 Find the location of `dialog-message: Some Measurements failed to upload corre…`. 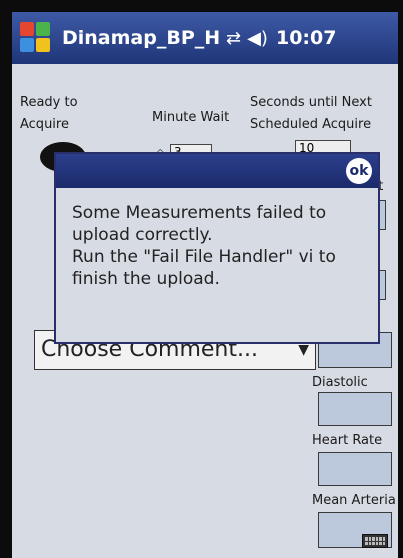

dialog-message: Some Measurements failed to upload corre… is located at coordinates (222, 246).